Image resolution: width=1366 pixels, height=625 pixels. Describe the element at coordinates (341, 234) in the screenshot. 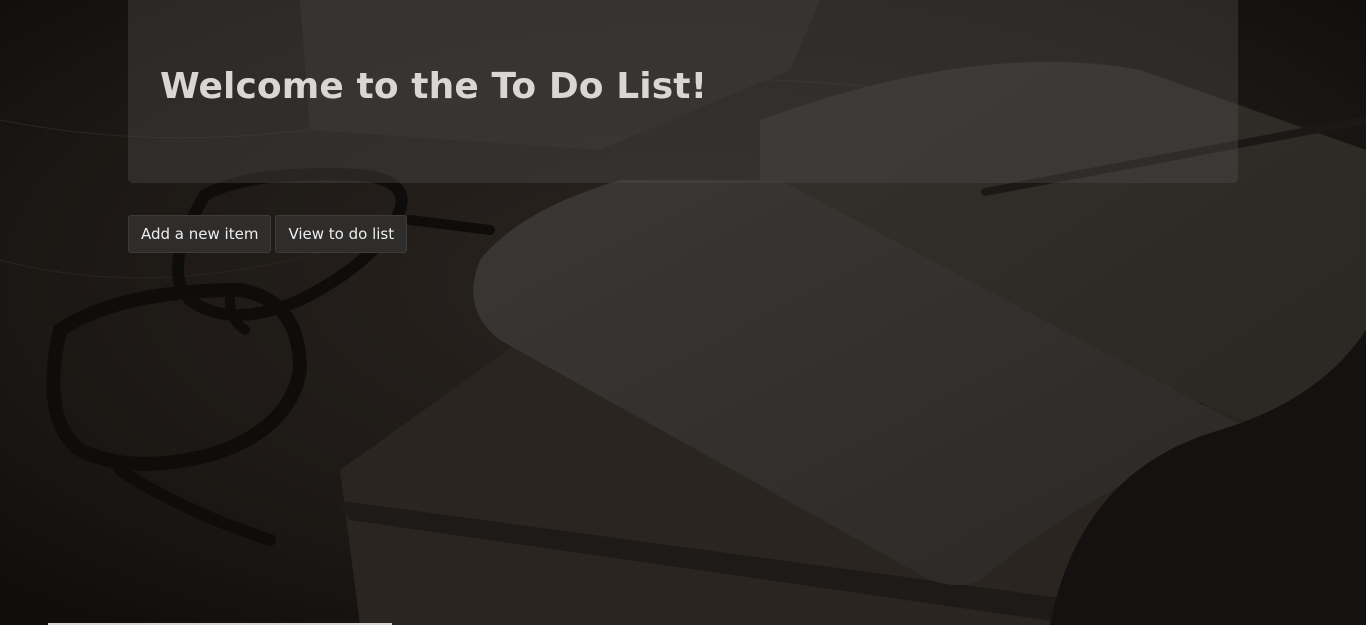

I see `view-todo-list-button: View to do list` at that location.